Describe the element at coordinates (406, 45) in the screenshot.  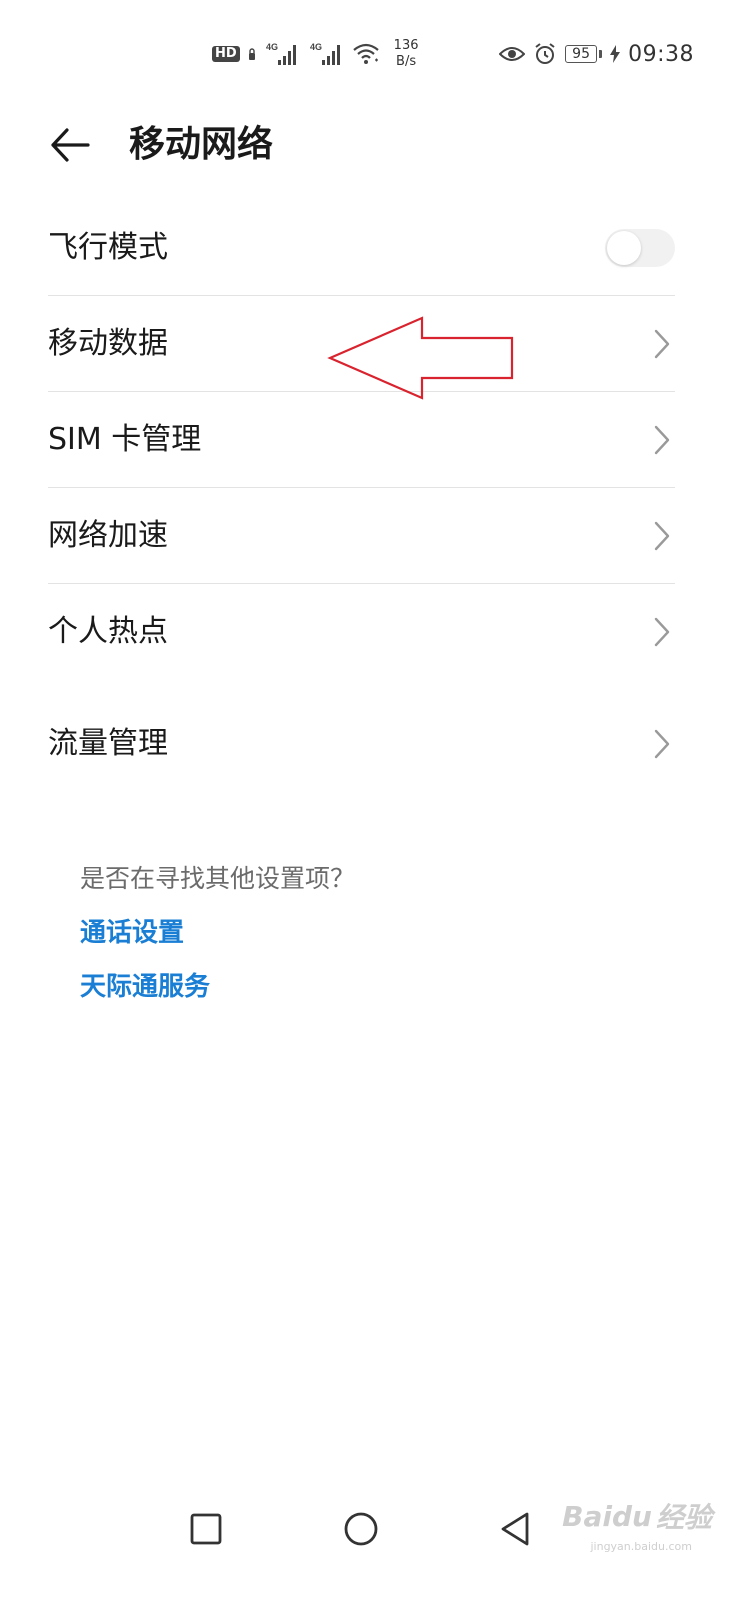
I see `net-speed-value: 136` at that location.